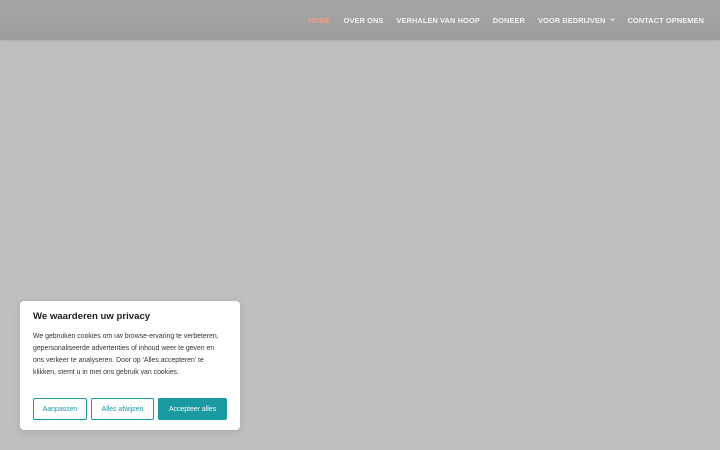 The height and width of the screenshot is (450, 720). I want to click on nav-item-over-ons: OVER ONS, so click(364, 20).